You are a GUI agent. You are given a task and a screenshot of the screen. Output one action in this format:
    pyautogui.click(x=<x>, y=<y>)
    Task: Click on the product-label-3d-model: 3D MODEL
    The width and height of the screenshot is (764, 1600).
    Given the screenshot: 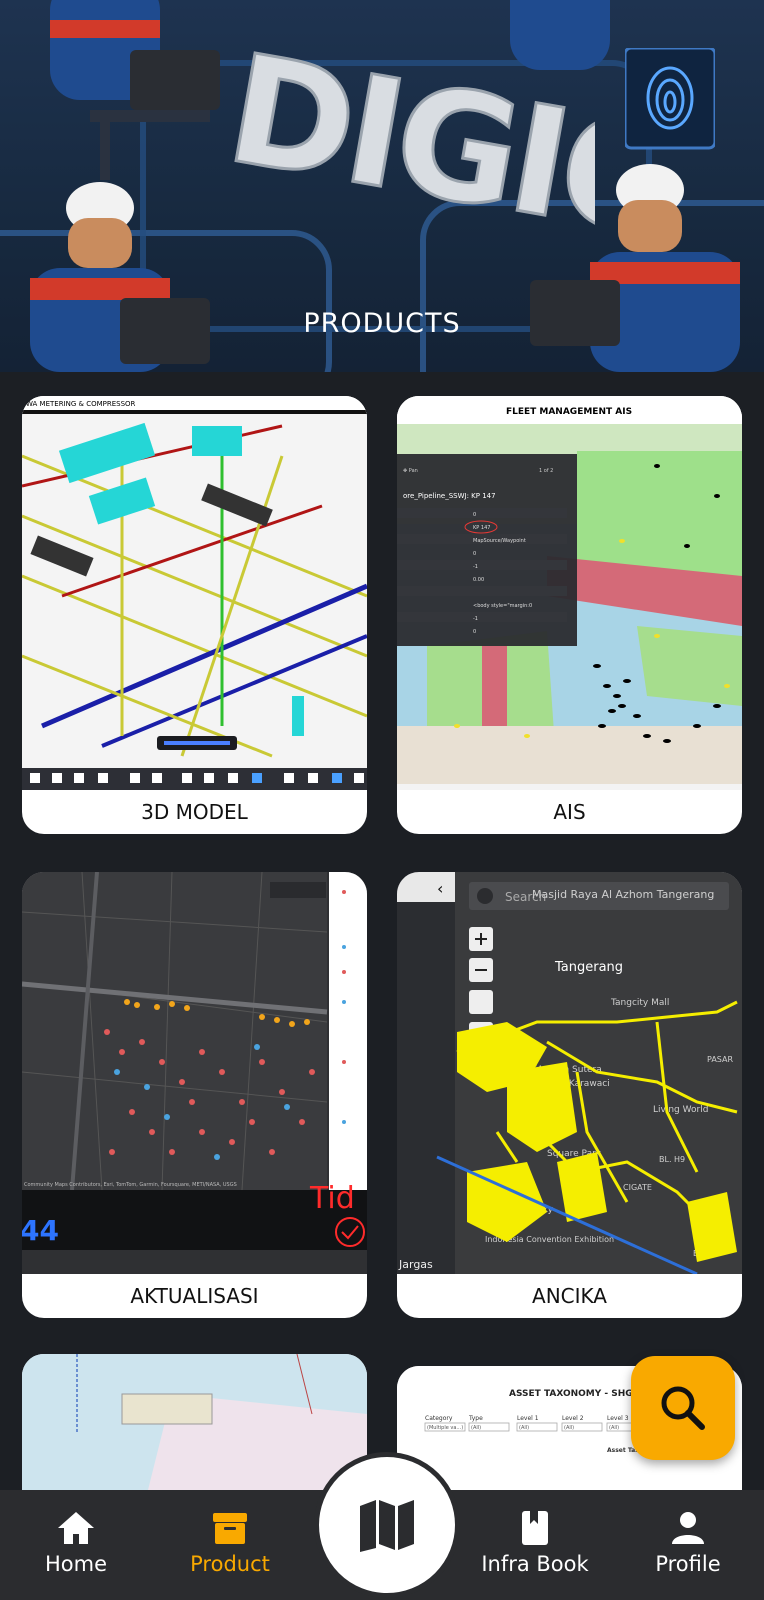 What is the action you would take?
    pyautogui.click(x=194, y=812)
    